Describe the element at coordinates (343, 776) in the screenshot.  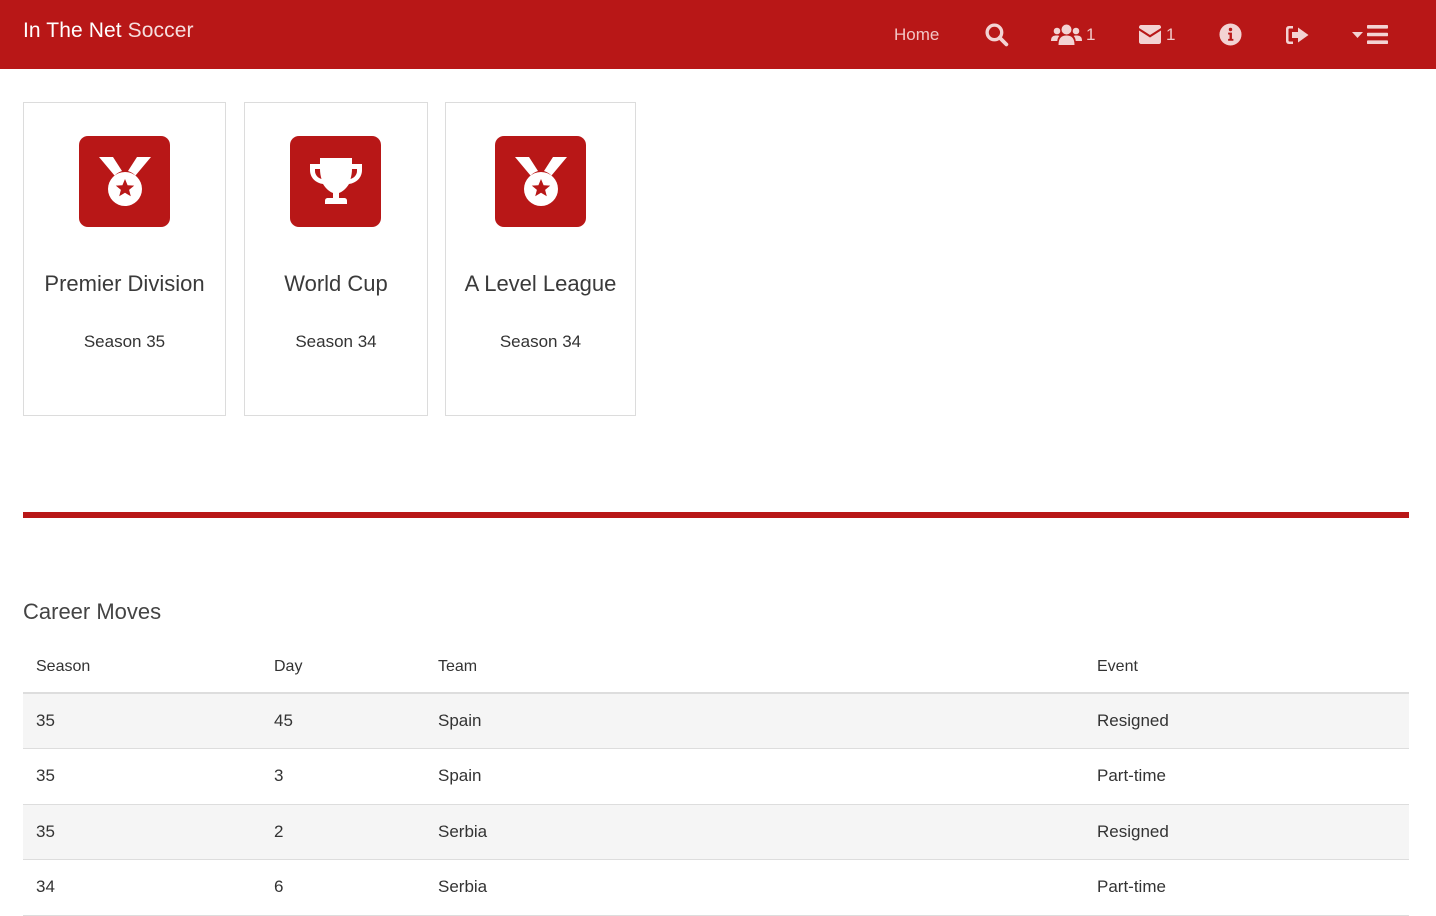
I see `cell-day: 3` at that location.